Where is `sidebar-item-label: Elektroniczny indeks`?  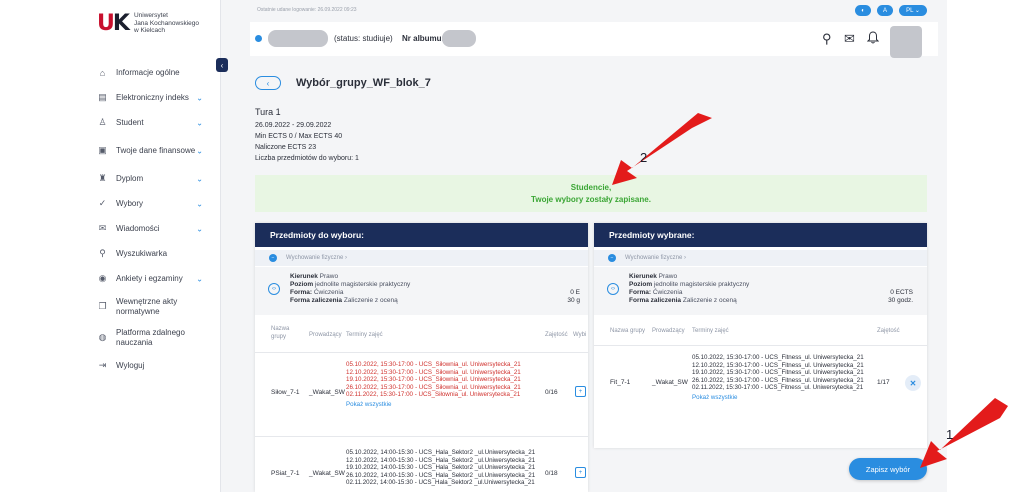 sidebar-item-label: Elektroniczny indeks is located at coordinates (152, 97).